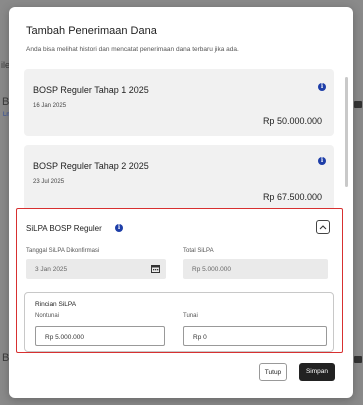 This screenshot has width=363, height=405. Describe the element at coordinates (91, 31) in the screenshot. I see `modal-title: Tambah Penerimaan Dana` at that location.